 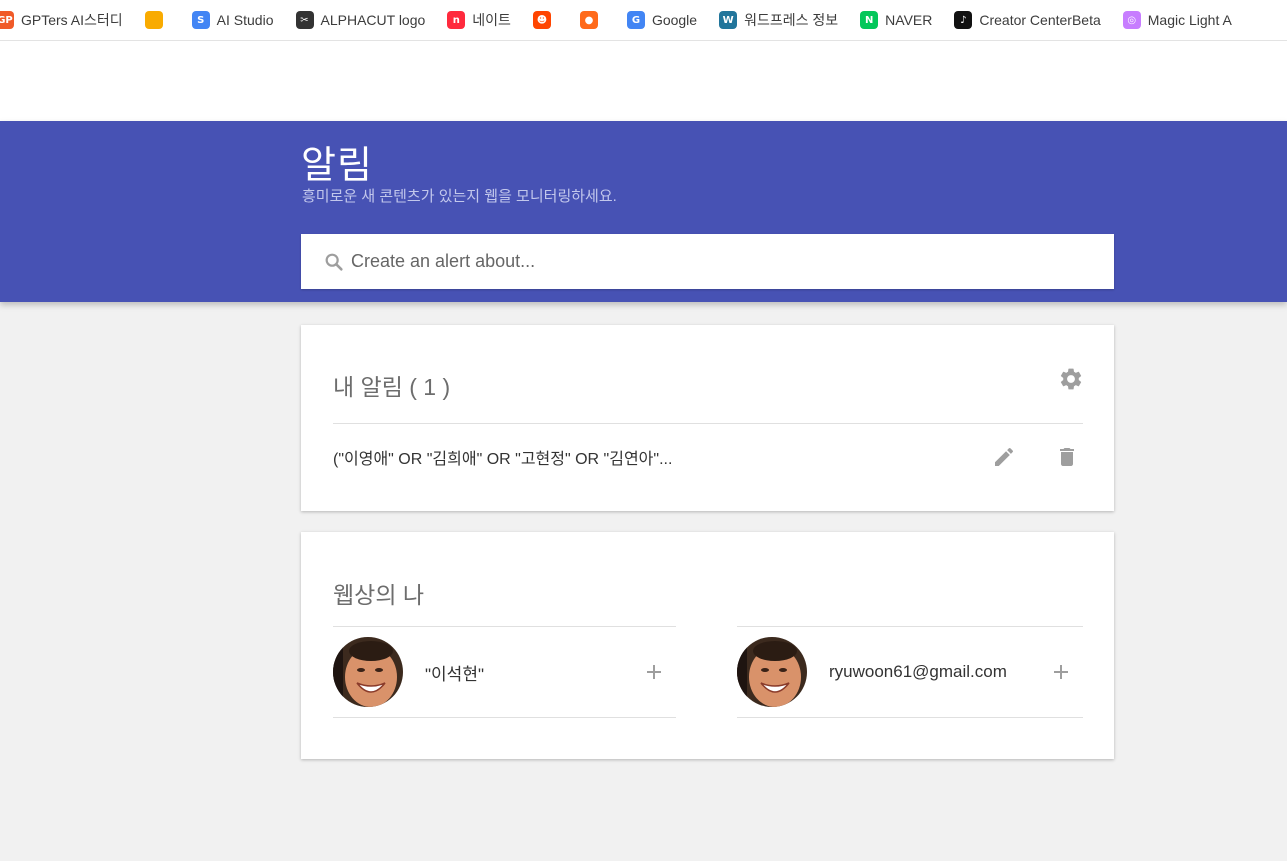 I want to click on tiktok-icon: ♪, so click(x=963, y=20).